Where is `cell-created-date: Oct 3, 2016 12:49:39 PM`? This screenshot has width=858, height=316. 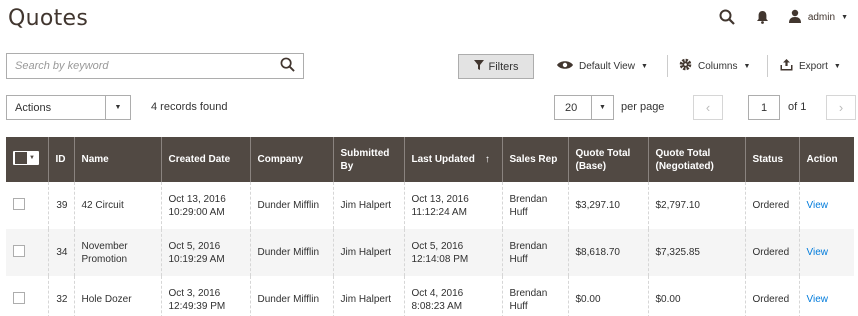 cell-created-date: Oct 3, 2016 12:49:39 PM is located at coordinates (205, 296).